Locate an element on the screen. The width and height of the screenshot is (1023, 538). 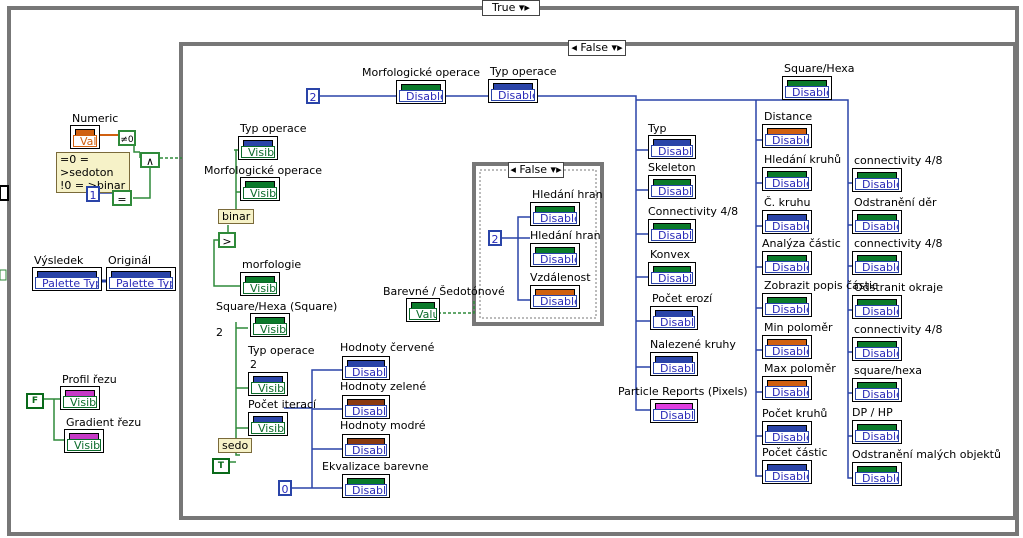
col-b-value-0: Disabled is located at coordinates (787, 140).